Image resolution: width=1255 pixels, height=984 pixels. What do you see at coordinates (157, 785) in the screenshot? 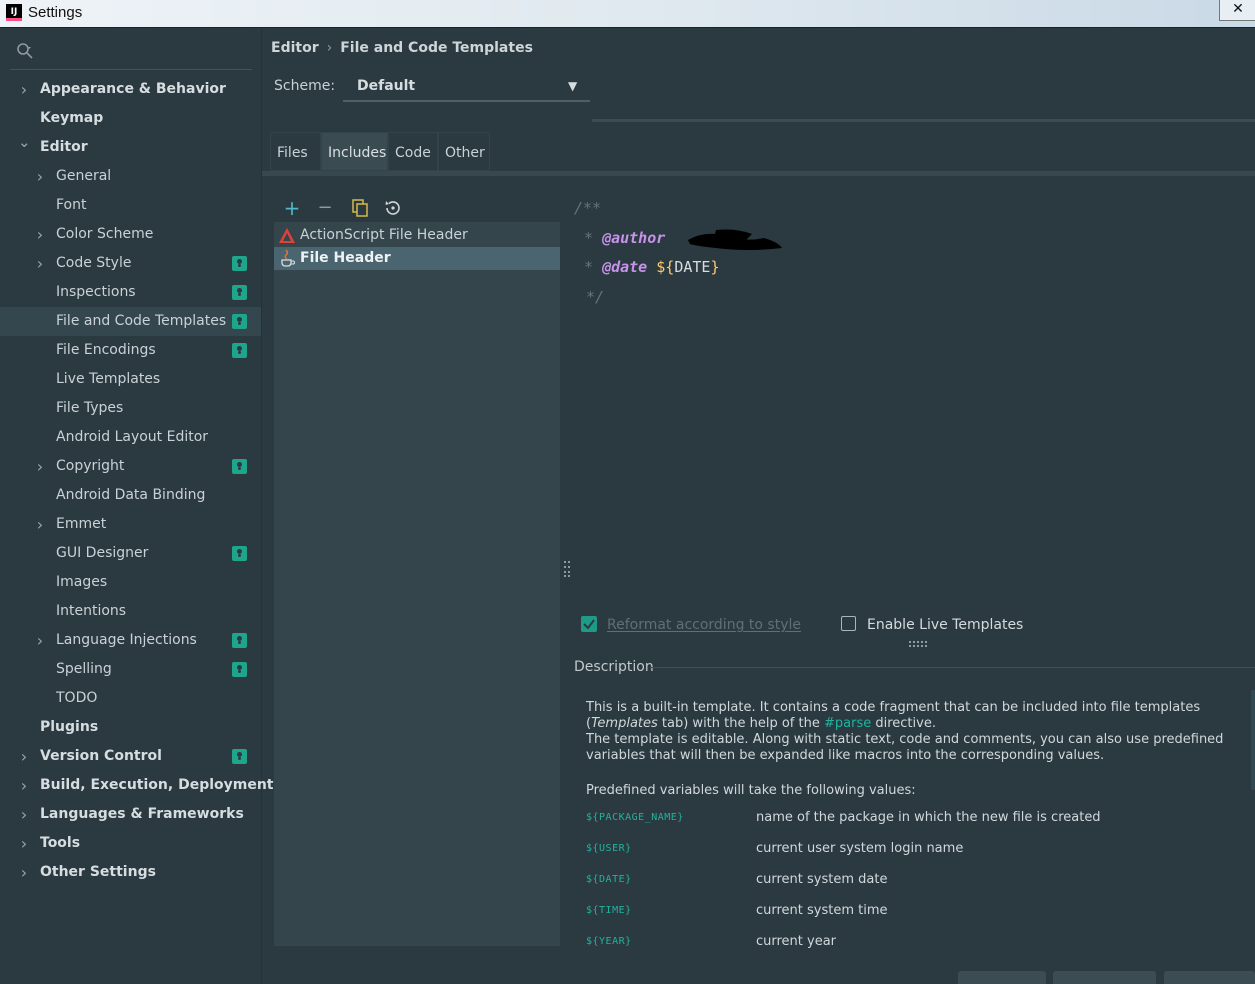
I see `sidebar-item-label: Build, Execution, Deployment` at bounding box center [157, 785].